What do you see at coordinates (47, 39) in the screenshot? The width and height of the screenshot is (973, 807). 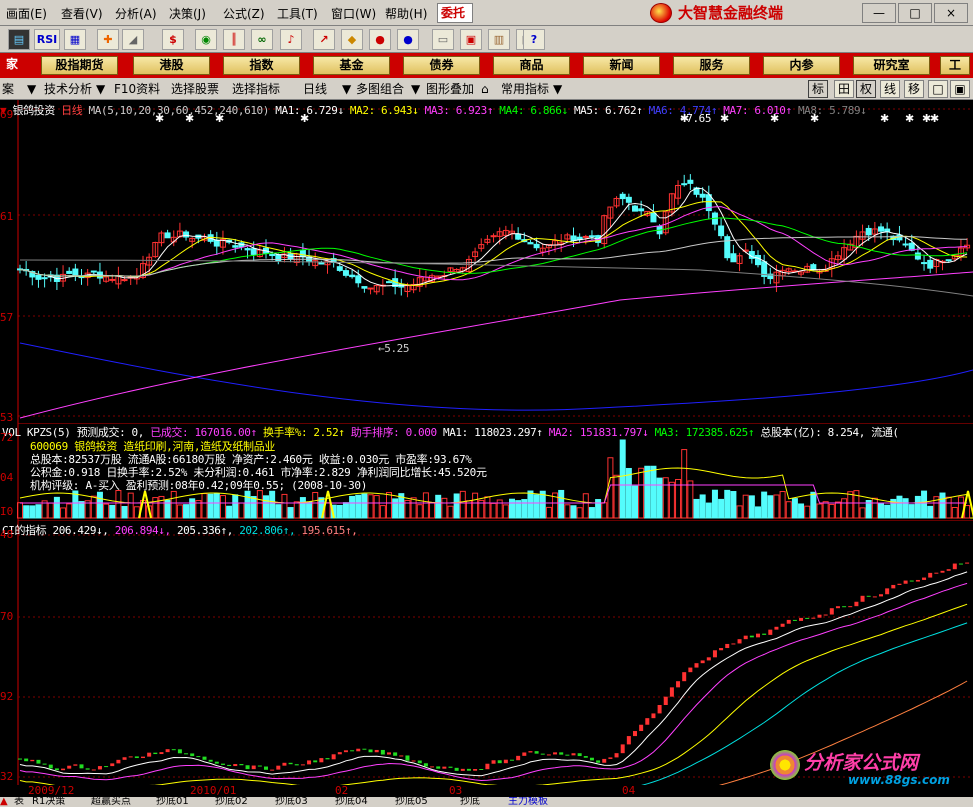 I see `rsi-icon: RSI` at bounding box center [47, 39].